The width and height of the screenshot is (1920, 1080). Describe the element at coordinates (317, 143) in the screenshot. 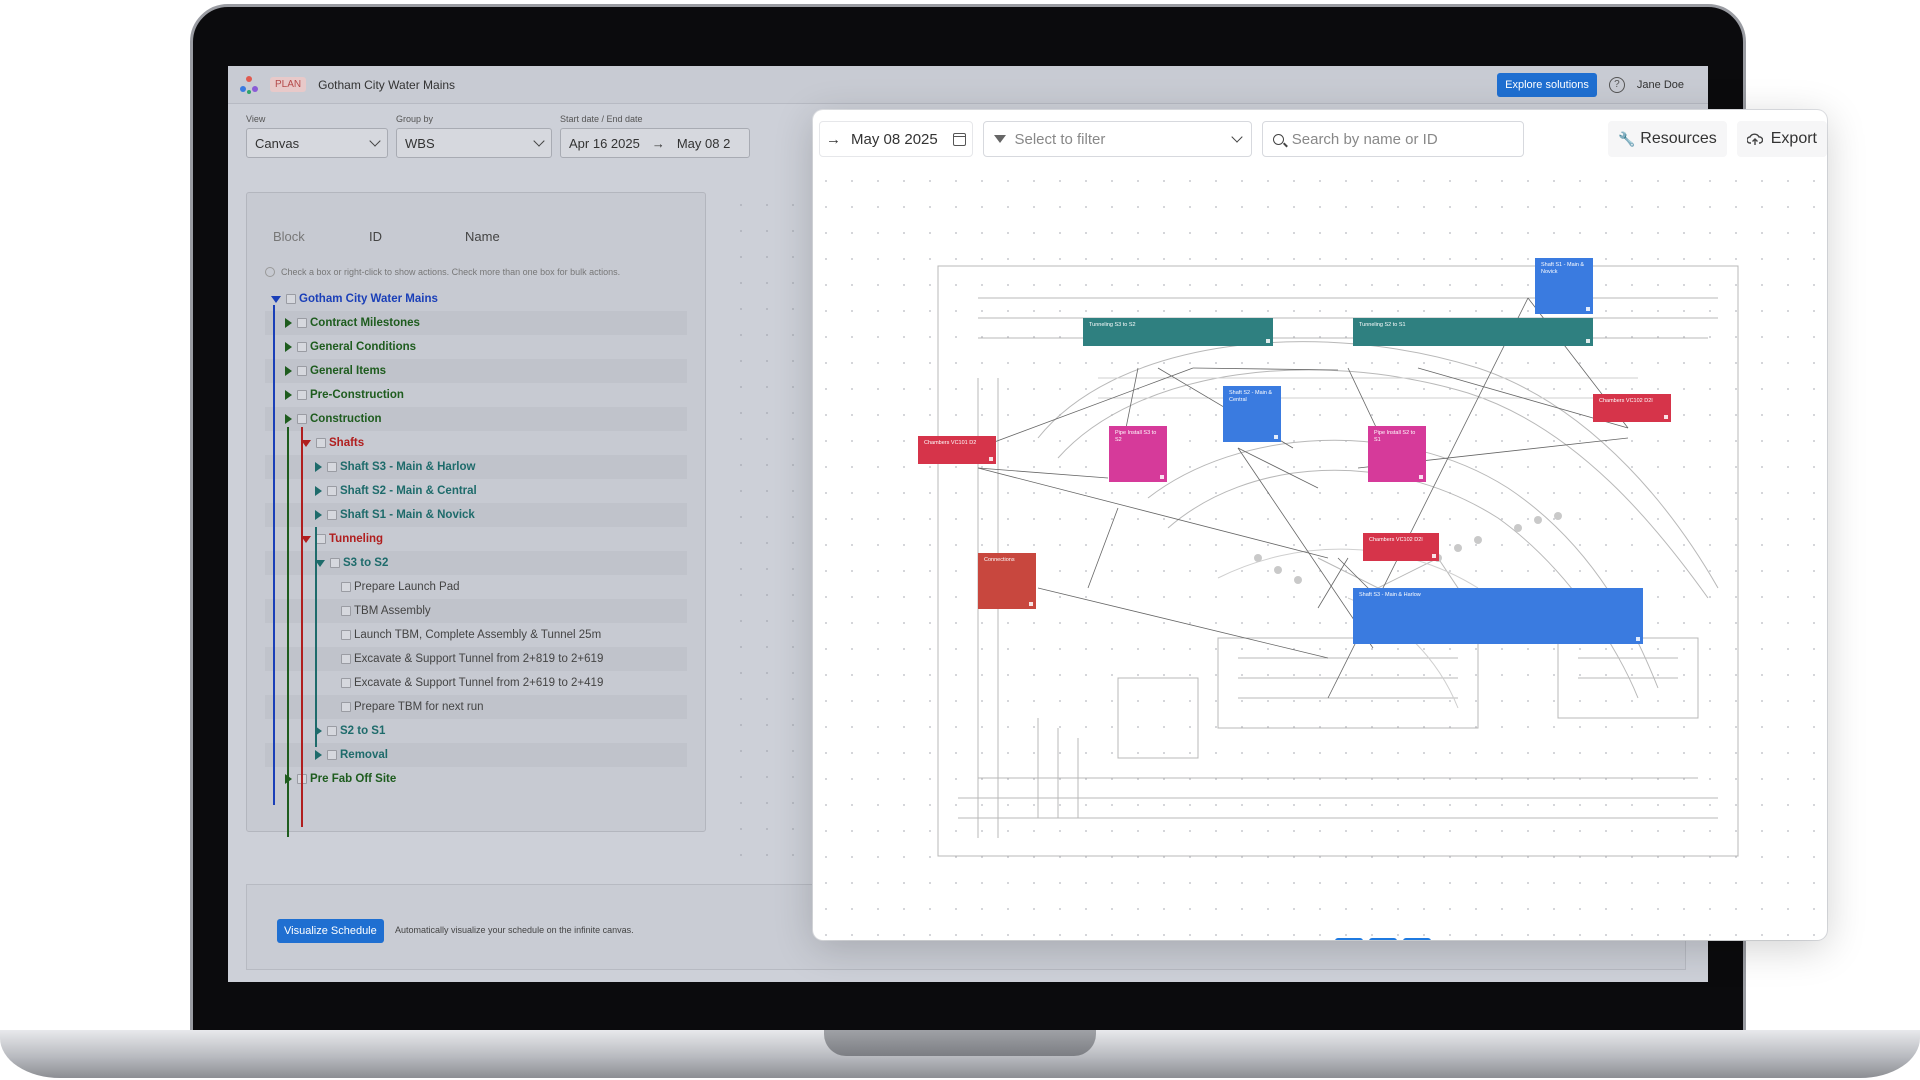

I see `view-select: Canvas` at that location.